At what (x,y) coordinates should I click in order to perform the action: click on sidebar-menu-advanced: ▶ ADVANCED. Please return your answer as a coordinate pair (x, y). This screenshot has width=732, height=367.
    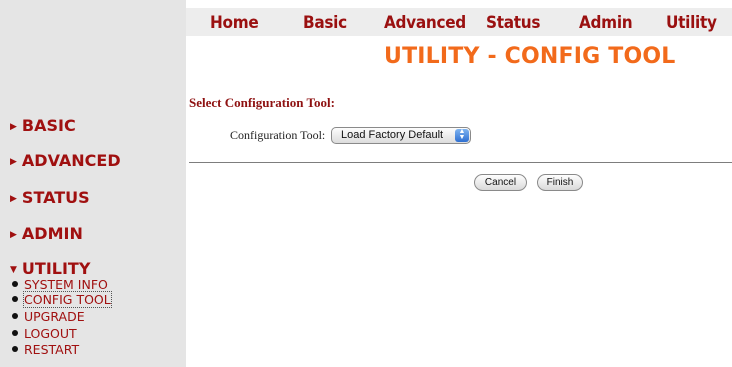
    Looking at the image, I should click on (65, 160).